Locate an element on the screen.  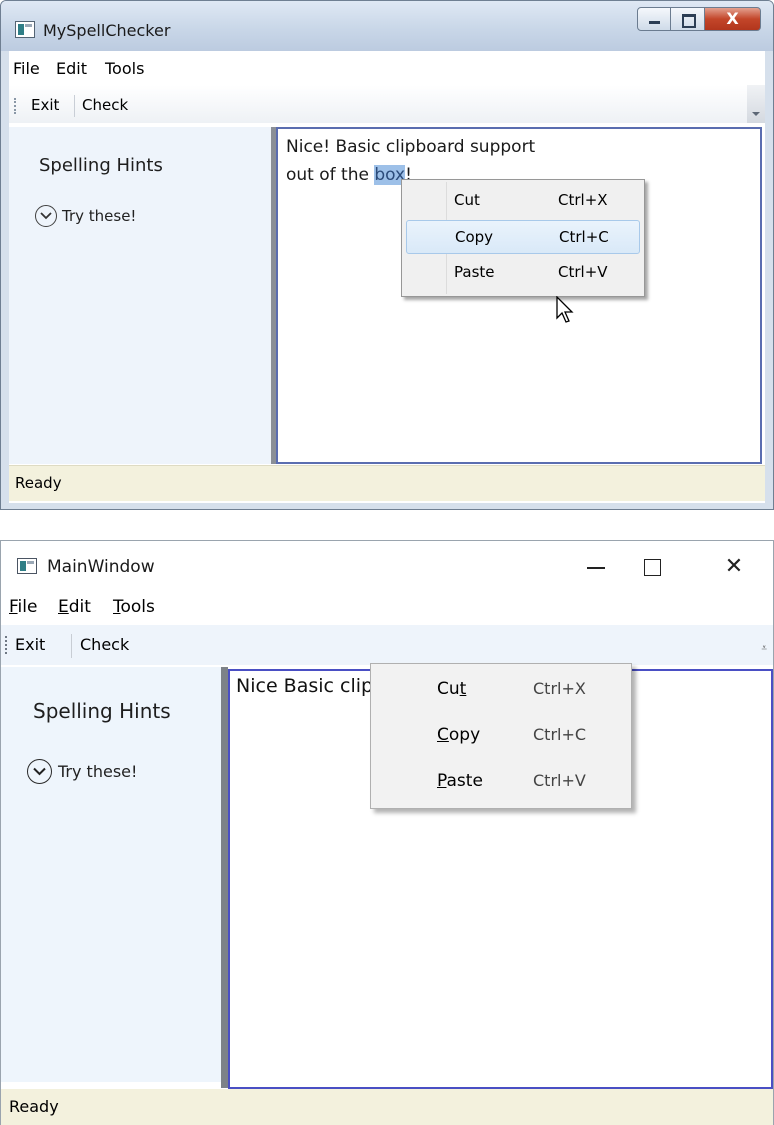
menu-label-rest: ile is located at coordinates (27, 607).